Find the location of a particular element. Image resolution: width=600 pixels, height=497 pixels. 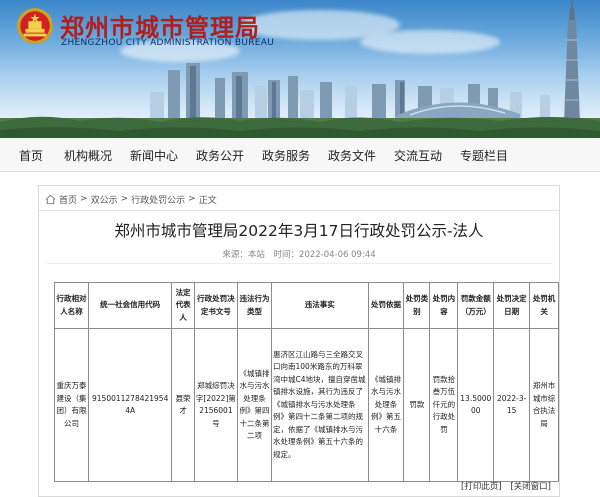

table-cell-legal-rep: 聂荣才 is located at coordinates (183, 405).